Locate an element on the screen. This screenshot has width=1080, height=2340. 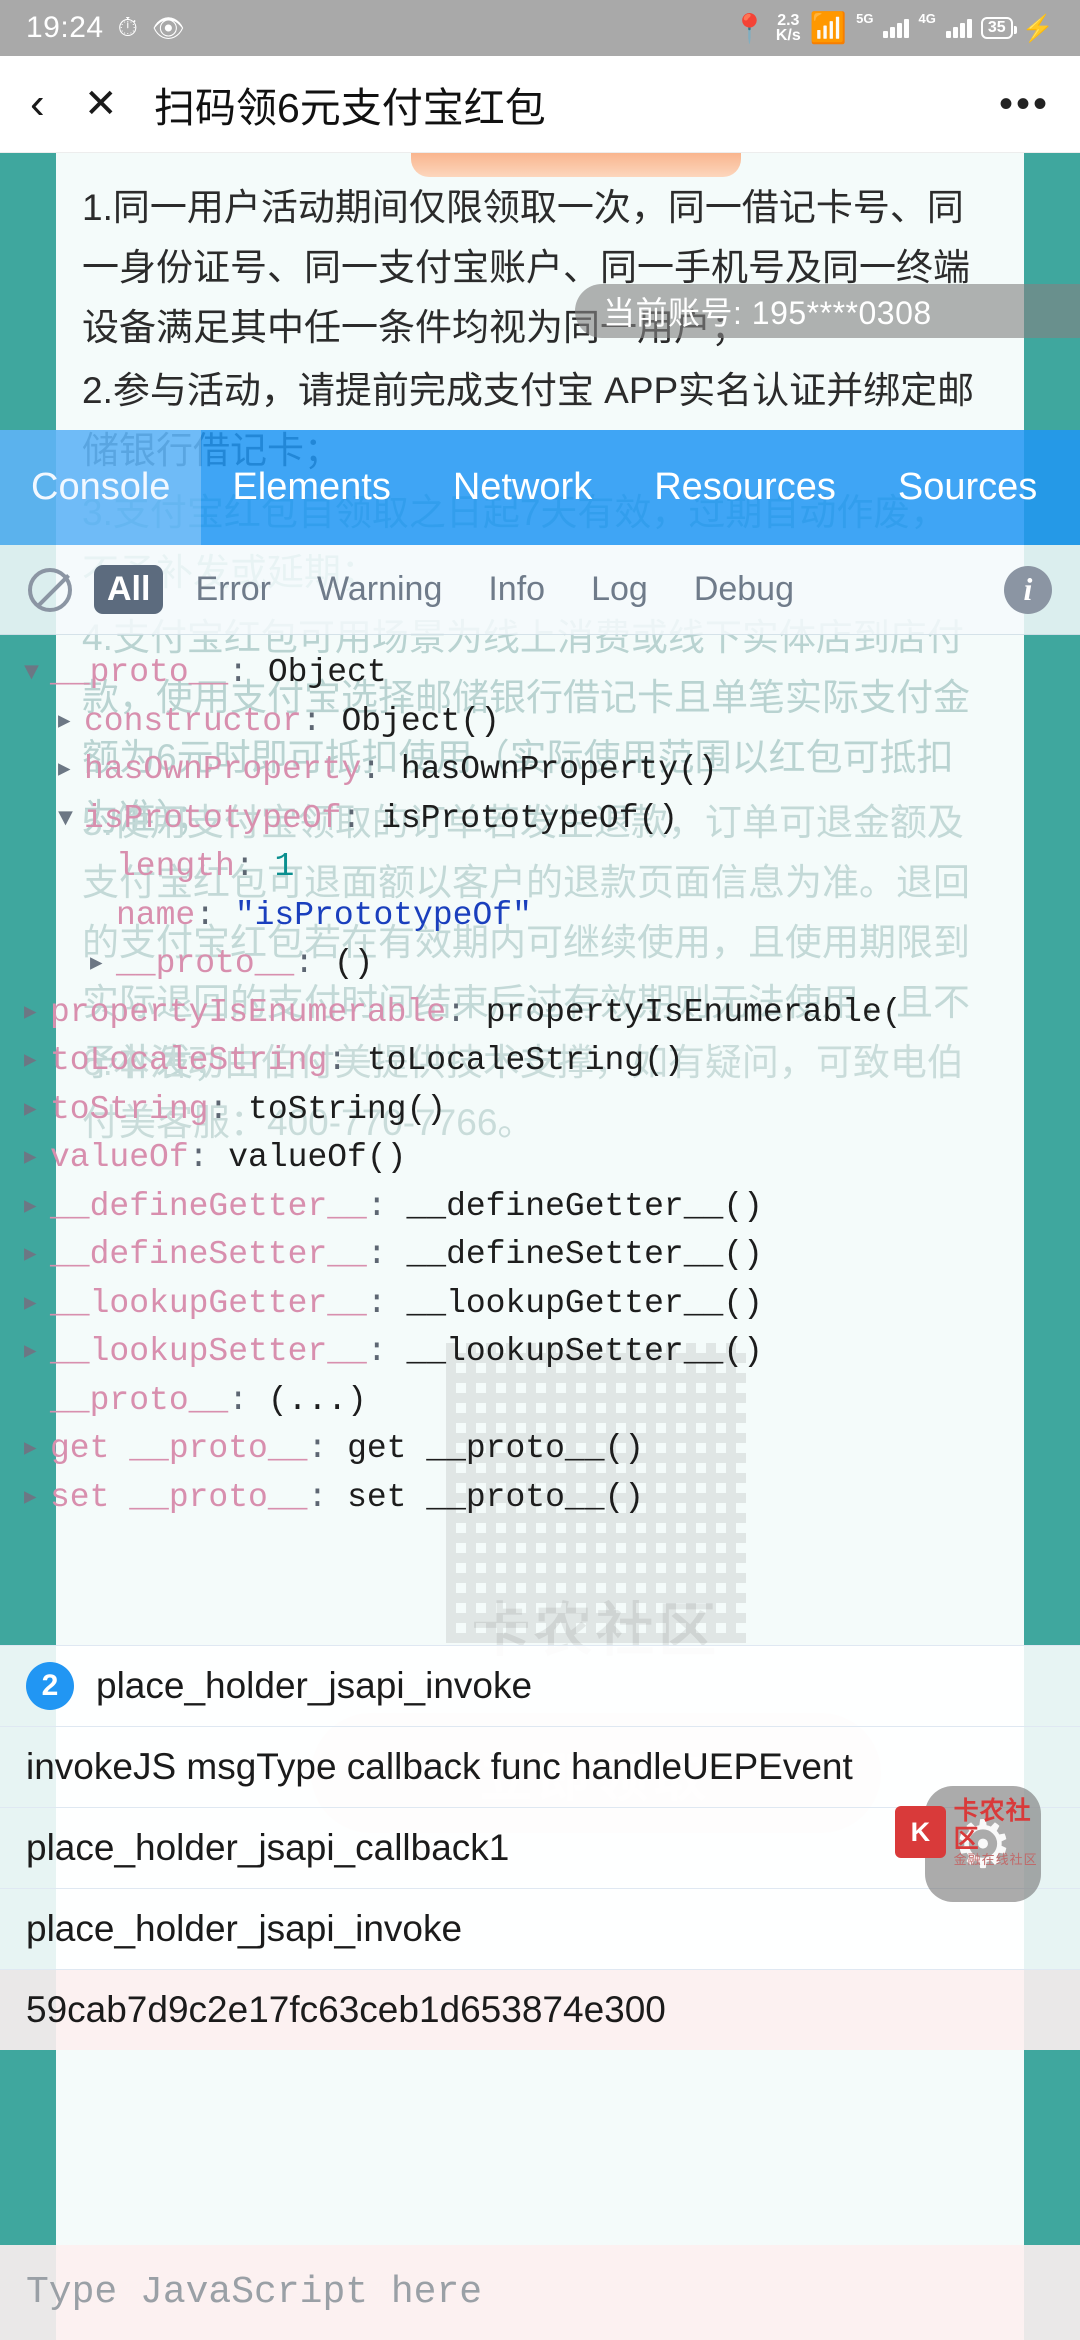
console-tree-row: ▸ toString: toString() is located at coordinates (552, 1110).